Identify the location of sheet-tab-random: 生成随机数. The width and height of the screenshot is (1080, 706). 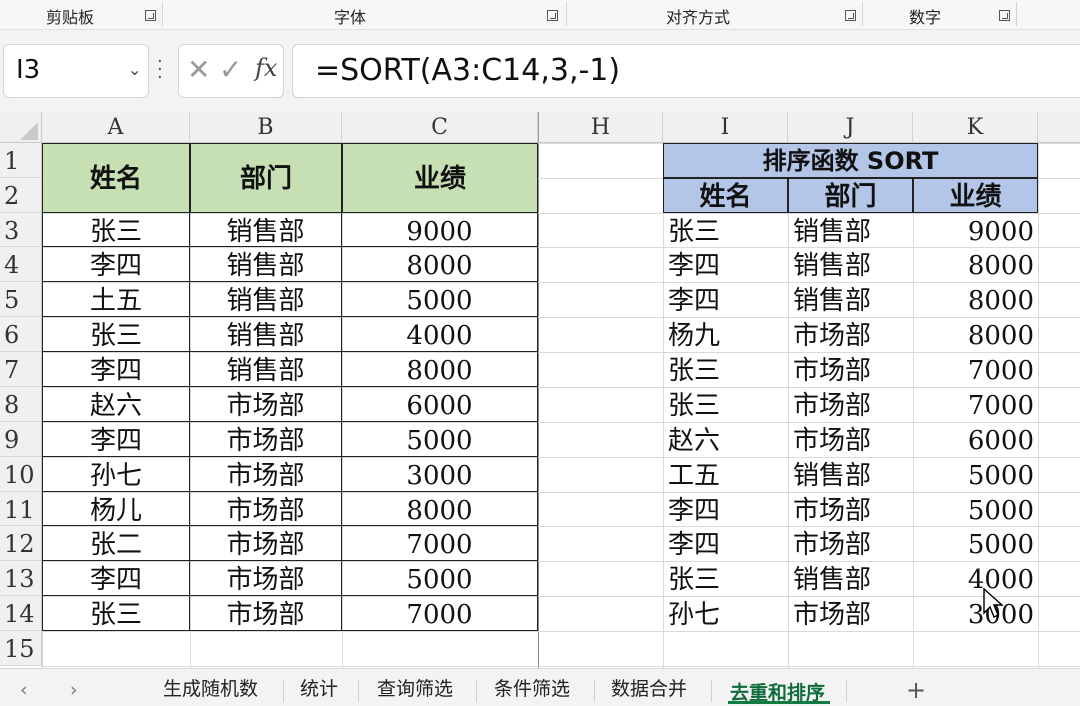
(210, 687).